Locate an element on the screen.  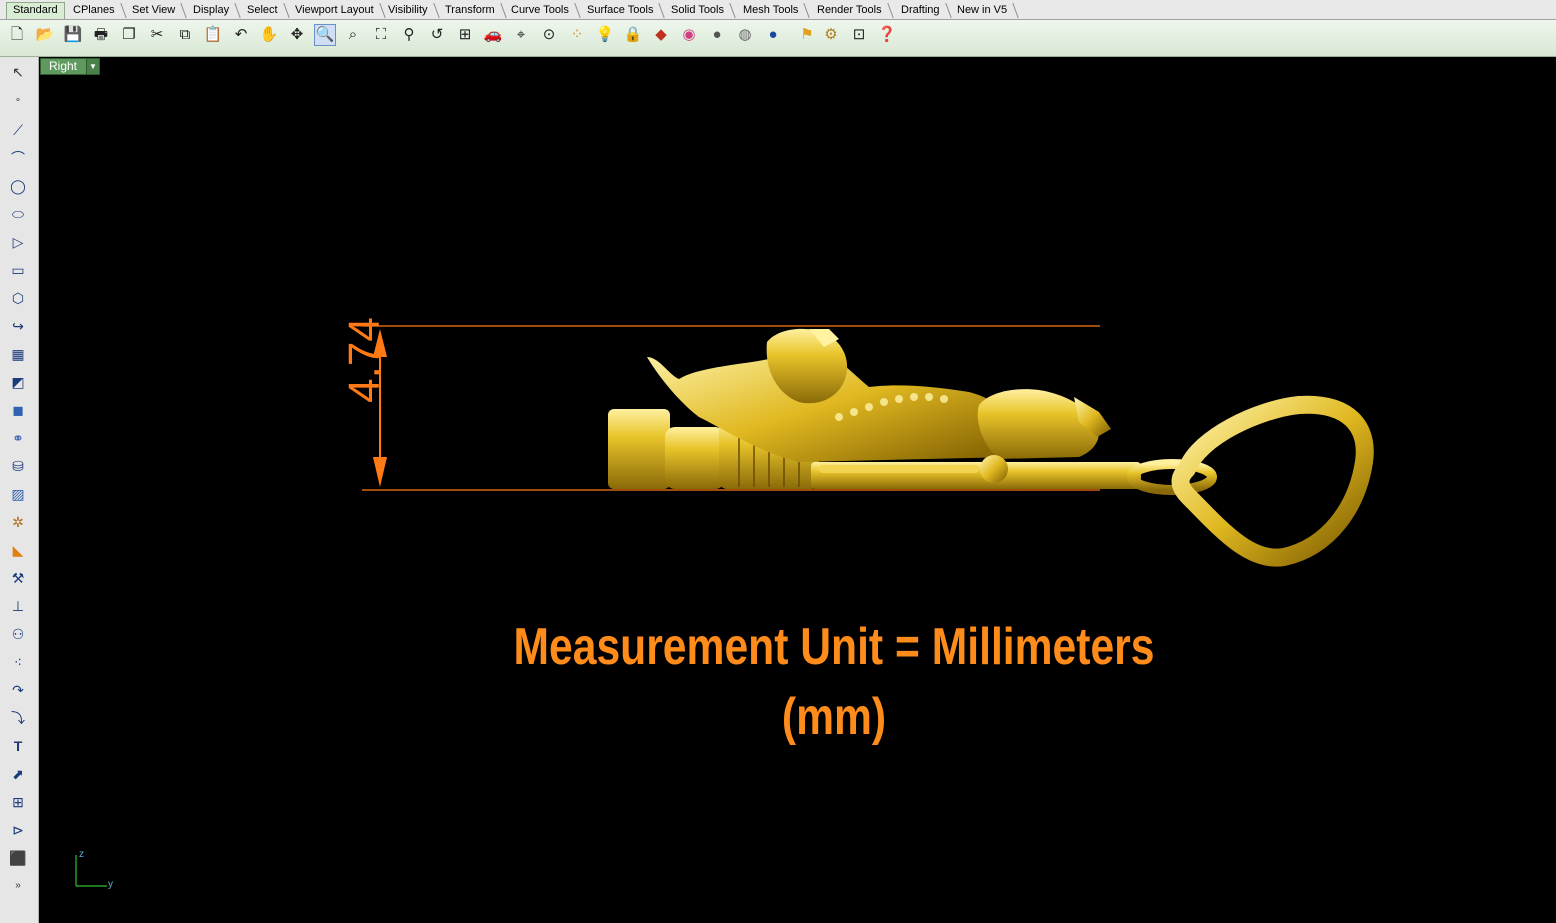
undo-view-icon: ↺ is located at coordinates (437, 35).